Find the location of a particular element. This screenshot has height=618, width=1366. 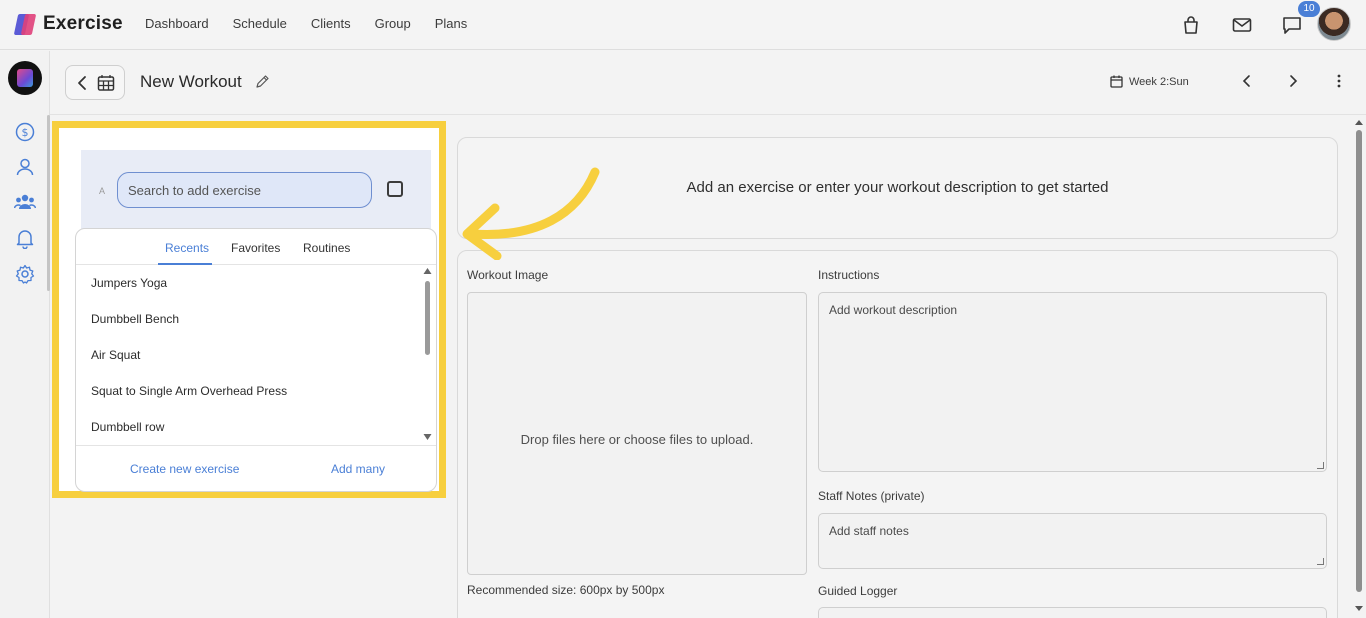

left-sidebar: $ is located at coordinates (25, 334).